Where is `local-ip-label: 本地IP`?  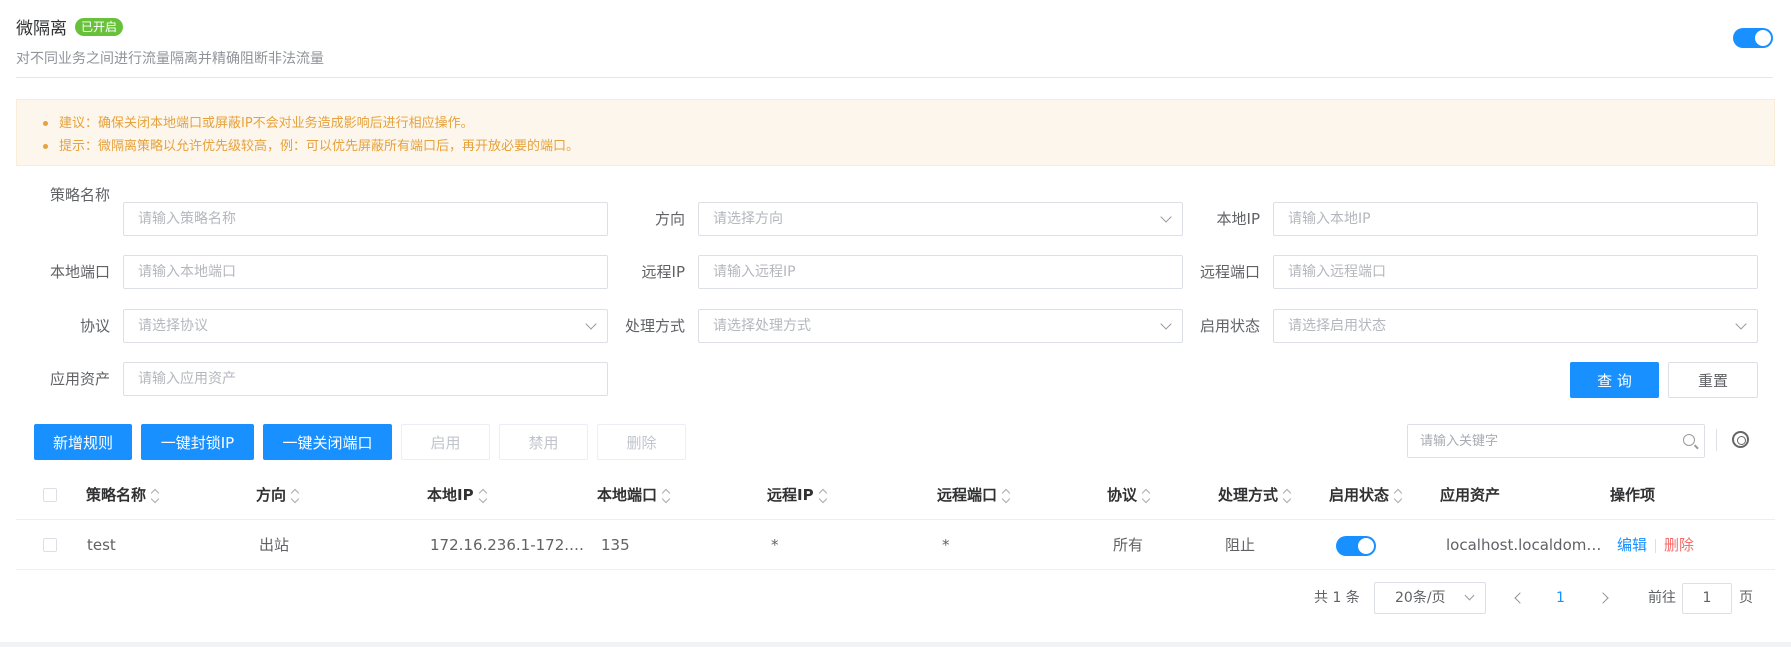 local-ip-label: 本地IP is located at coordinates (1238, 219).